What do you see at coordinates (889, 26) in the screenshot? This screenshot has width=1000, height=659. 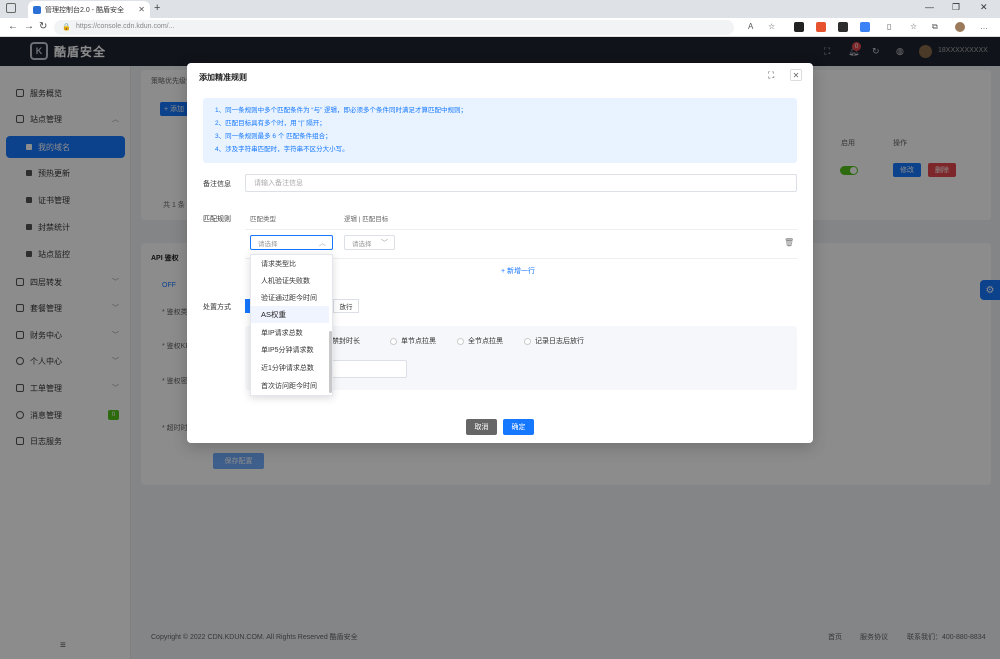 I see `split-screen-icon: ▯` at bounding box center [889, 26].